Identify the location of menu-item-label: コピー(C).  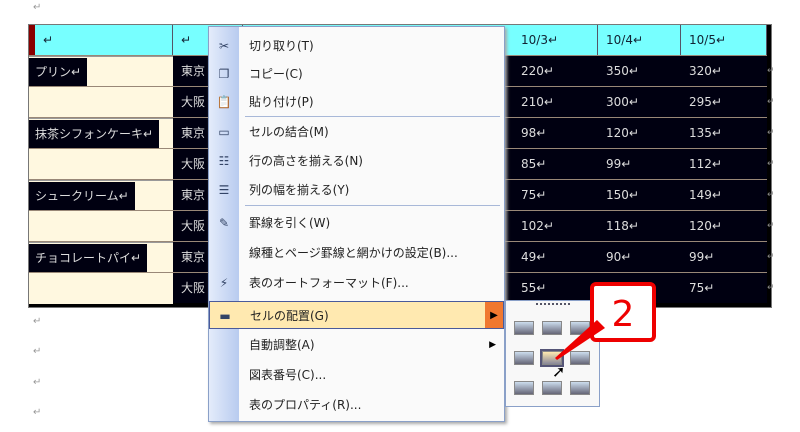
(276, 74).